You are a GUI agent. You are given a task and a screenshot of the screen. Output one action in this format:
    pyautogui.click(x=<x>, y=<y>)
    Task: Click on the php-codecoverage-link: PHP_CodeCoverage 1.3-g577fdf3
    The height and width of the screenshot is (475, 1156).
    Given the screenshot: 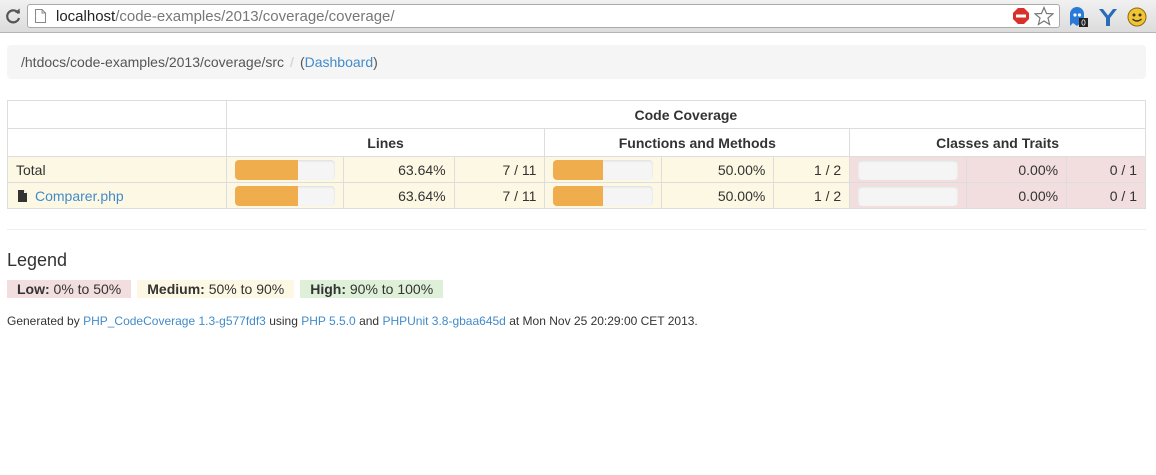 What is the action you would take?
    pyautogui.click(x=174, y=321)
    